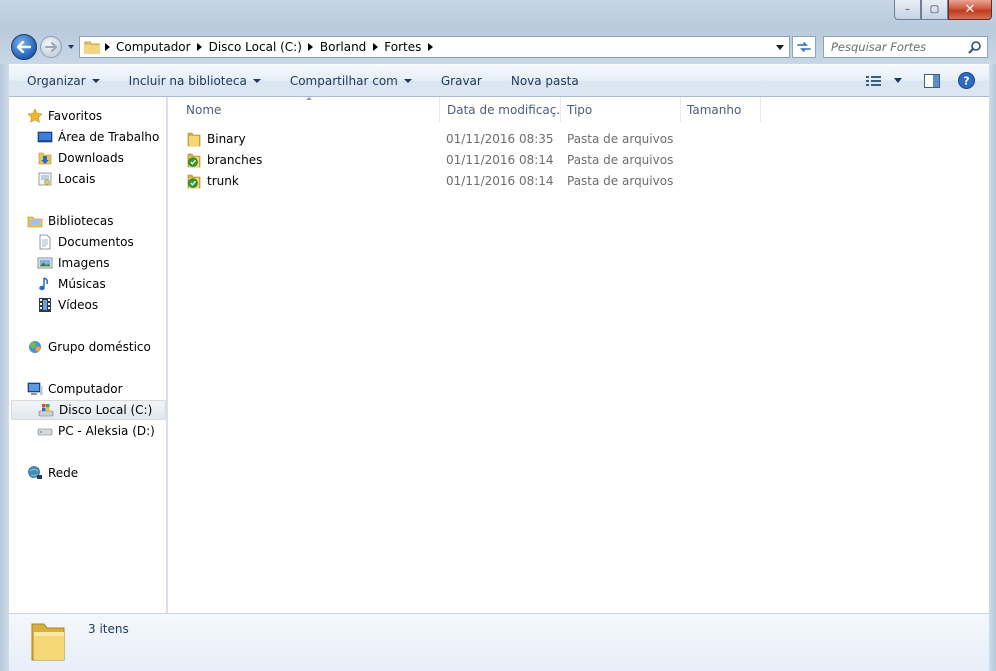 This screenshot has height=671, width=996. I want to click on homegroup-icon, so click(35, 347).